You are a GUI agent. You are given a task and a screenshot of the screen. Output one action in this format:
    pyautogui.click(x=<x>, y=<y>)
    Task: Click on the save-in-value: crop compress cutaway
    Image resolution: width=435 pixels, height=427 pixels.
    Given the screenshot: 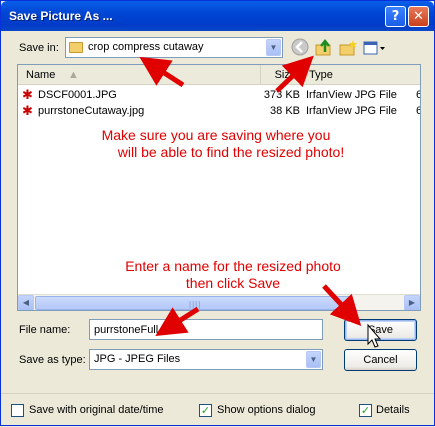 What is the action you would take?
    pyautogui.click(x=146, y=47)
    